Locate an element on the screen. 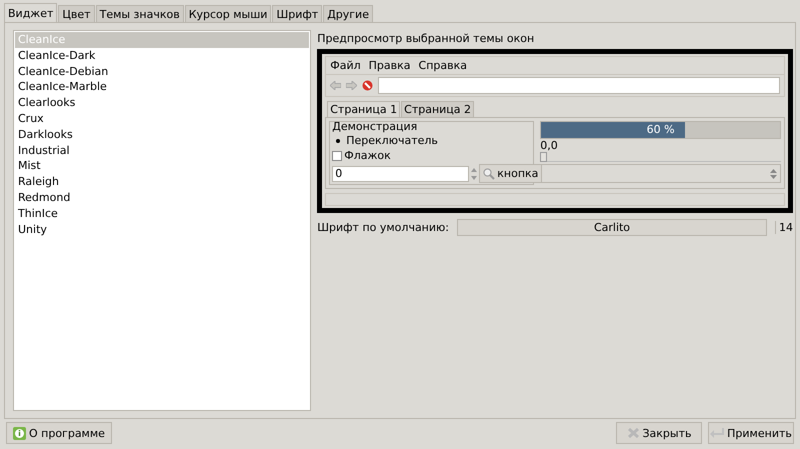 The image size is (800, 449). tab: Другие is located at coordinates (348, 13).